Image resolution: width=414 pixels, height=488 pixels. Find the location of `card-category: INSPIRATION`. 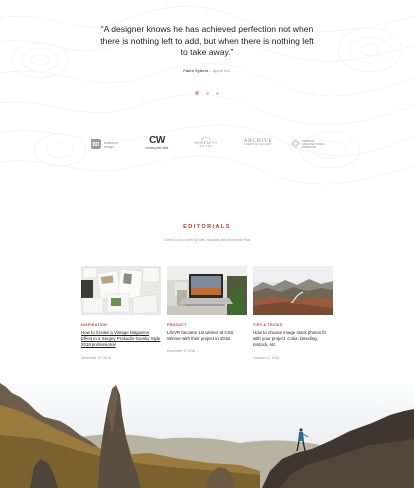

card-category: INSPIRATION is located at coordinates (121, 325).